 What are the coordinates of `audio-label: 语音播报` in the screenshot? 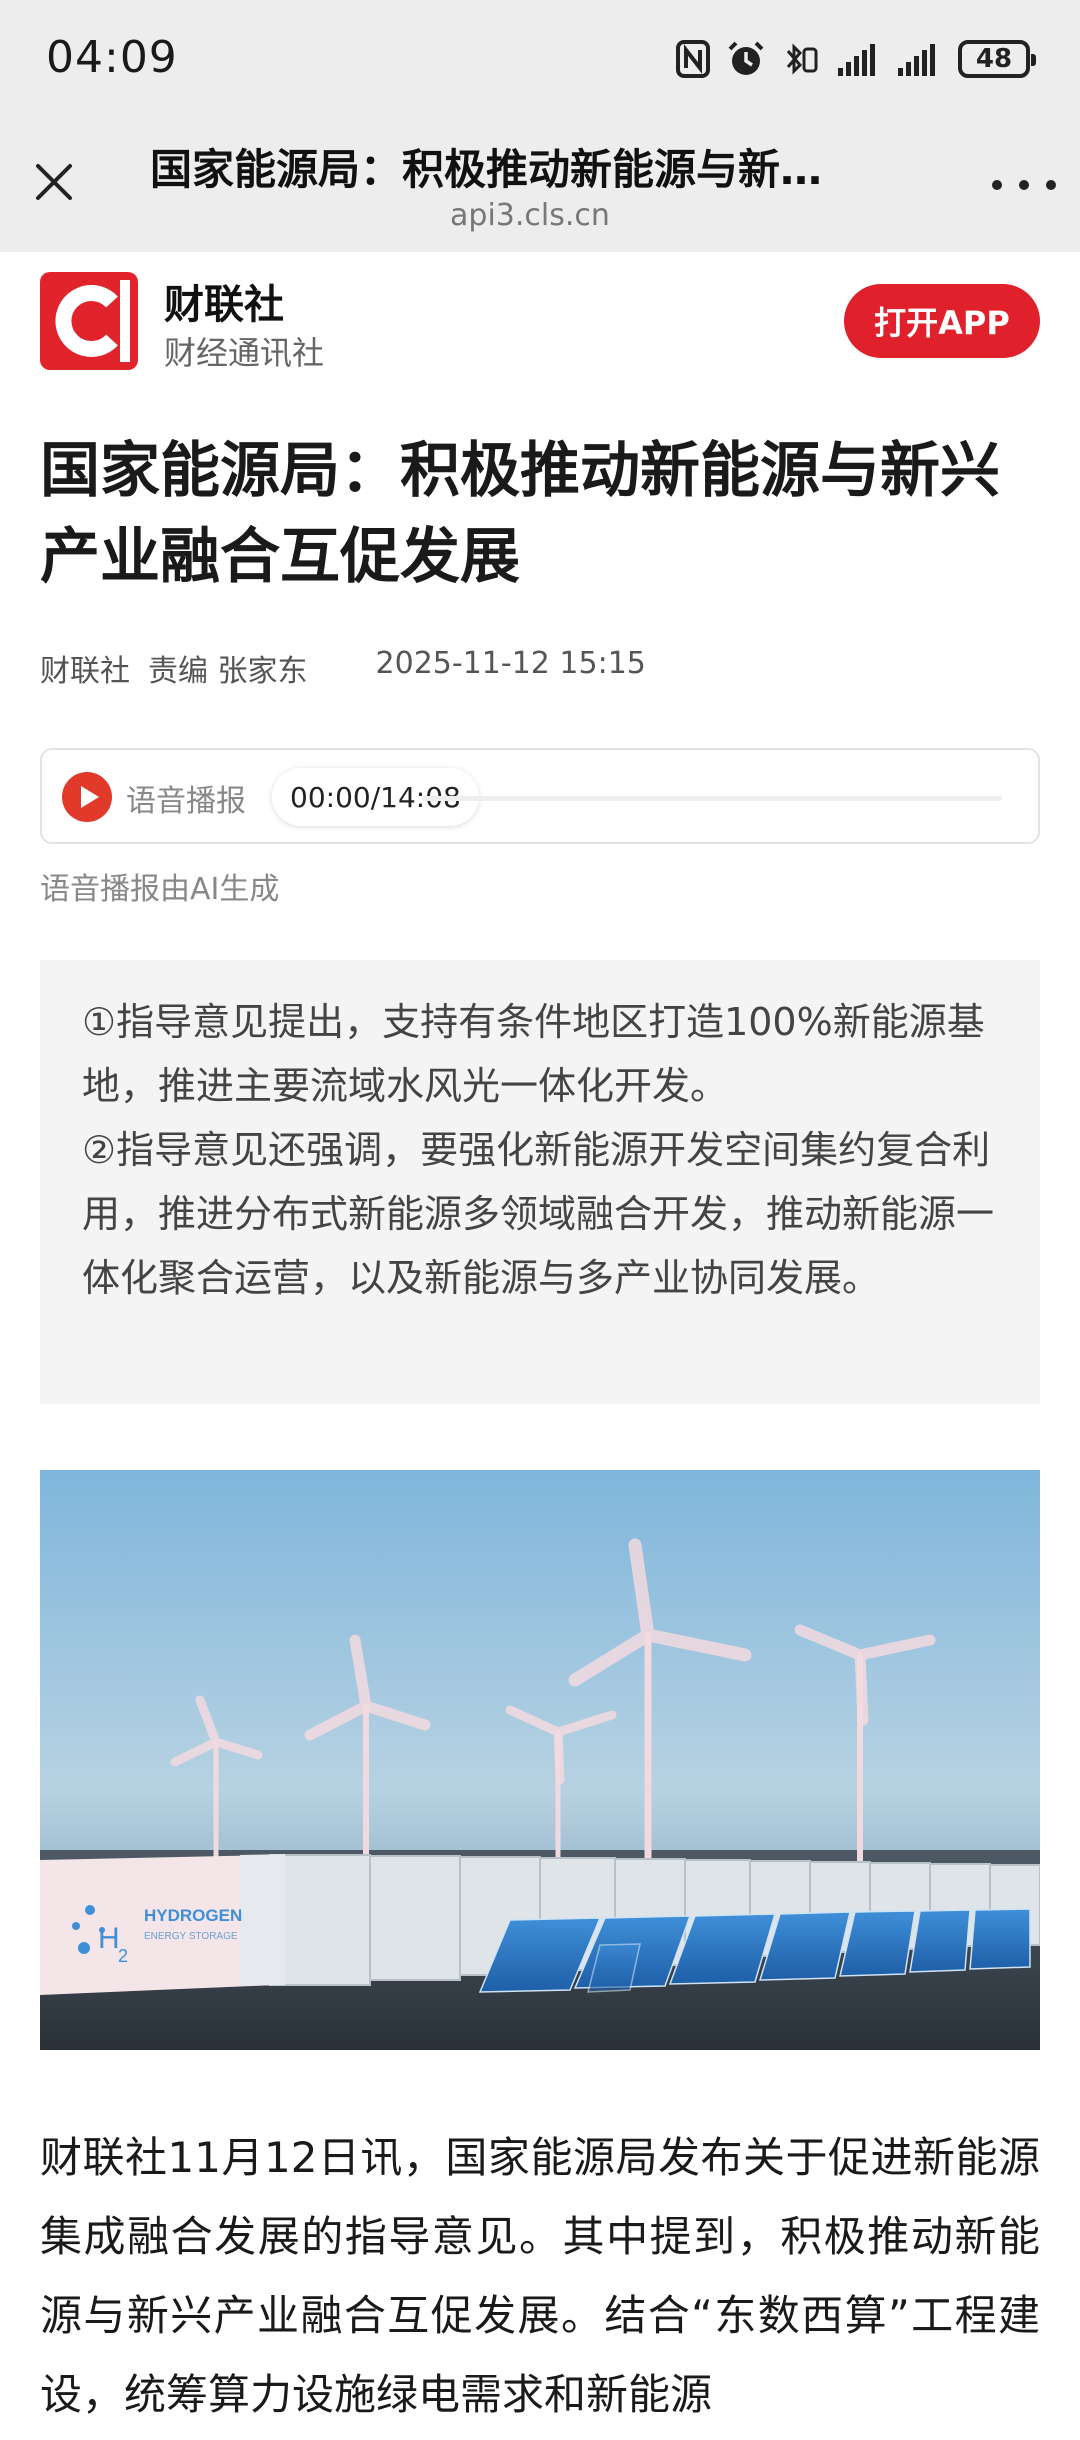 It's located at (186, 801).